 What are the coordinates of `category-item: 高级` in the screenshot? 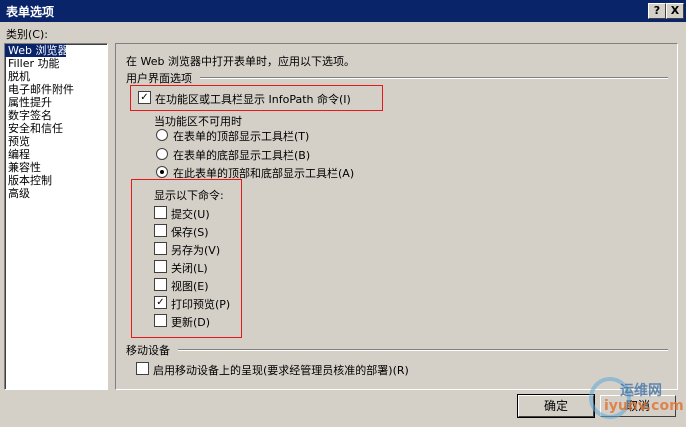 It's located at (56, 193).